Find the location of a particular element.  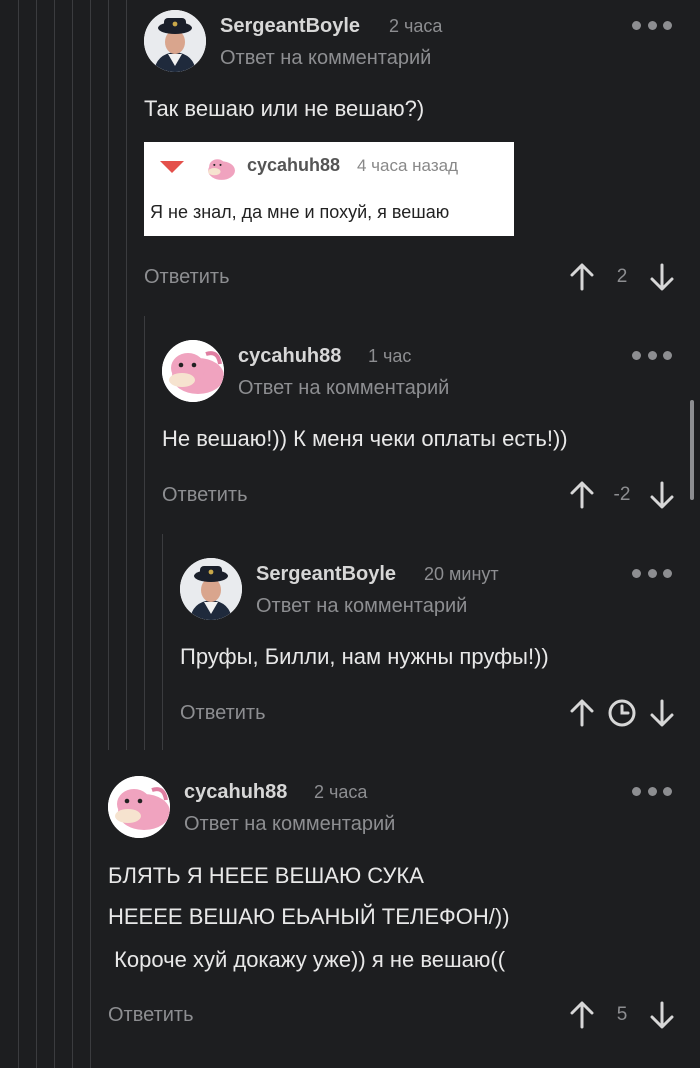

comment-text-line: Короче хуй докажу уже)) я не вешаю(( is located at coordinates (307, 959).